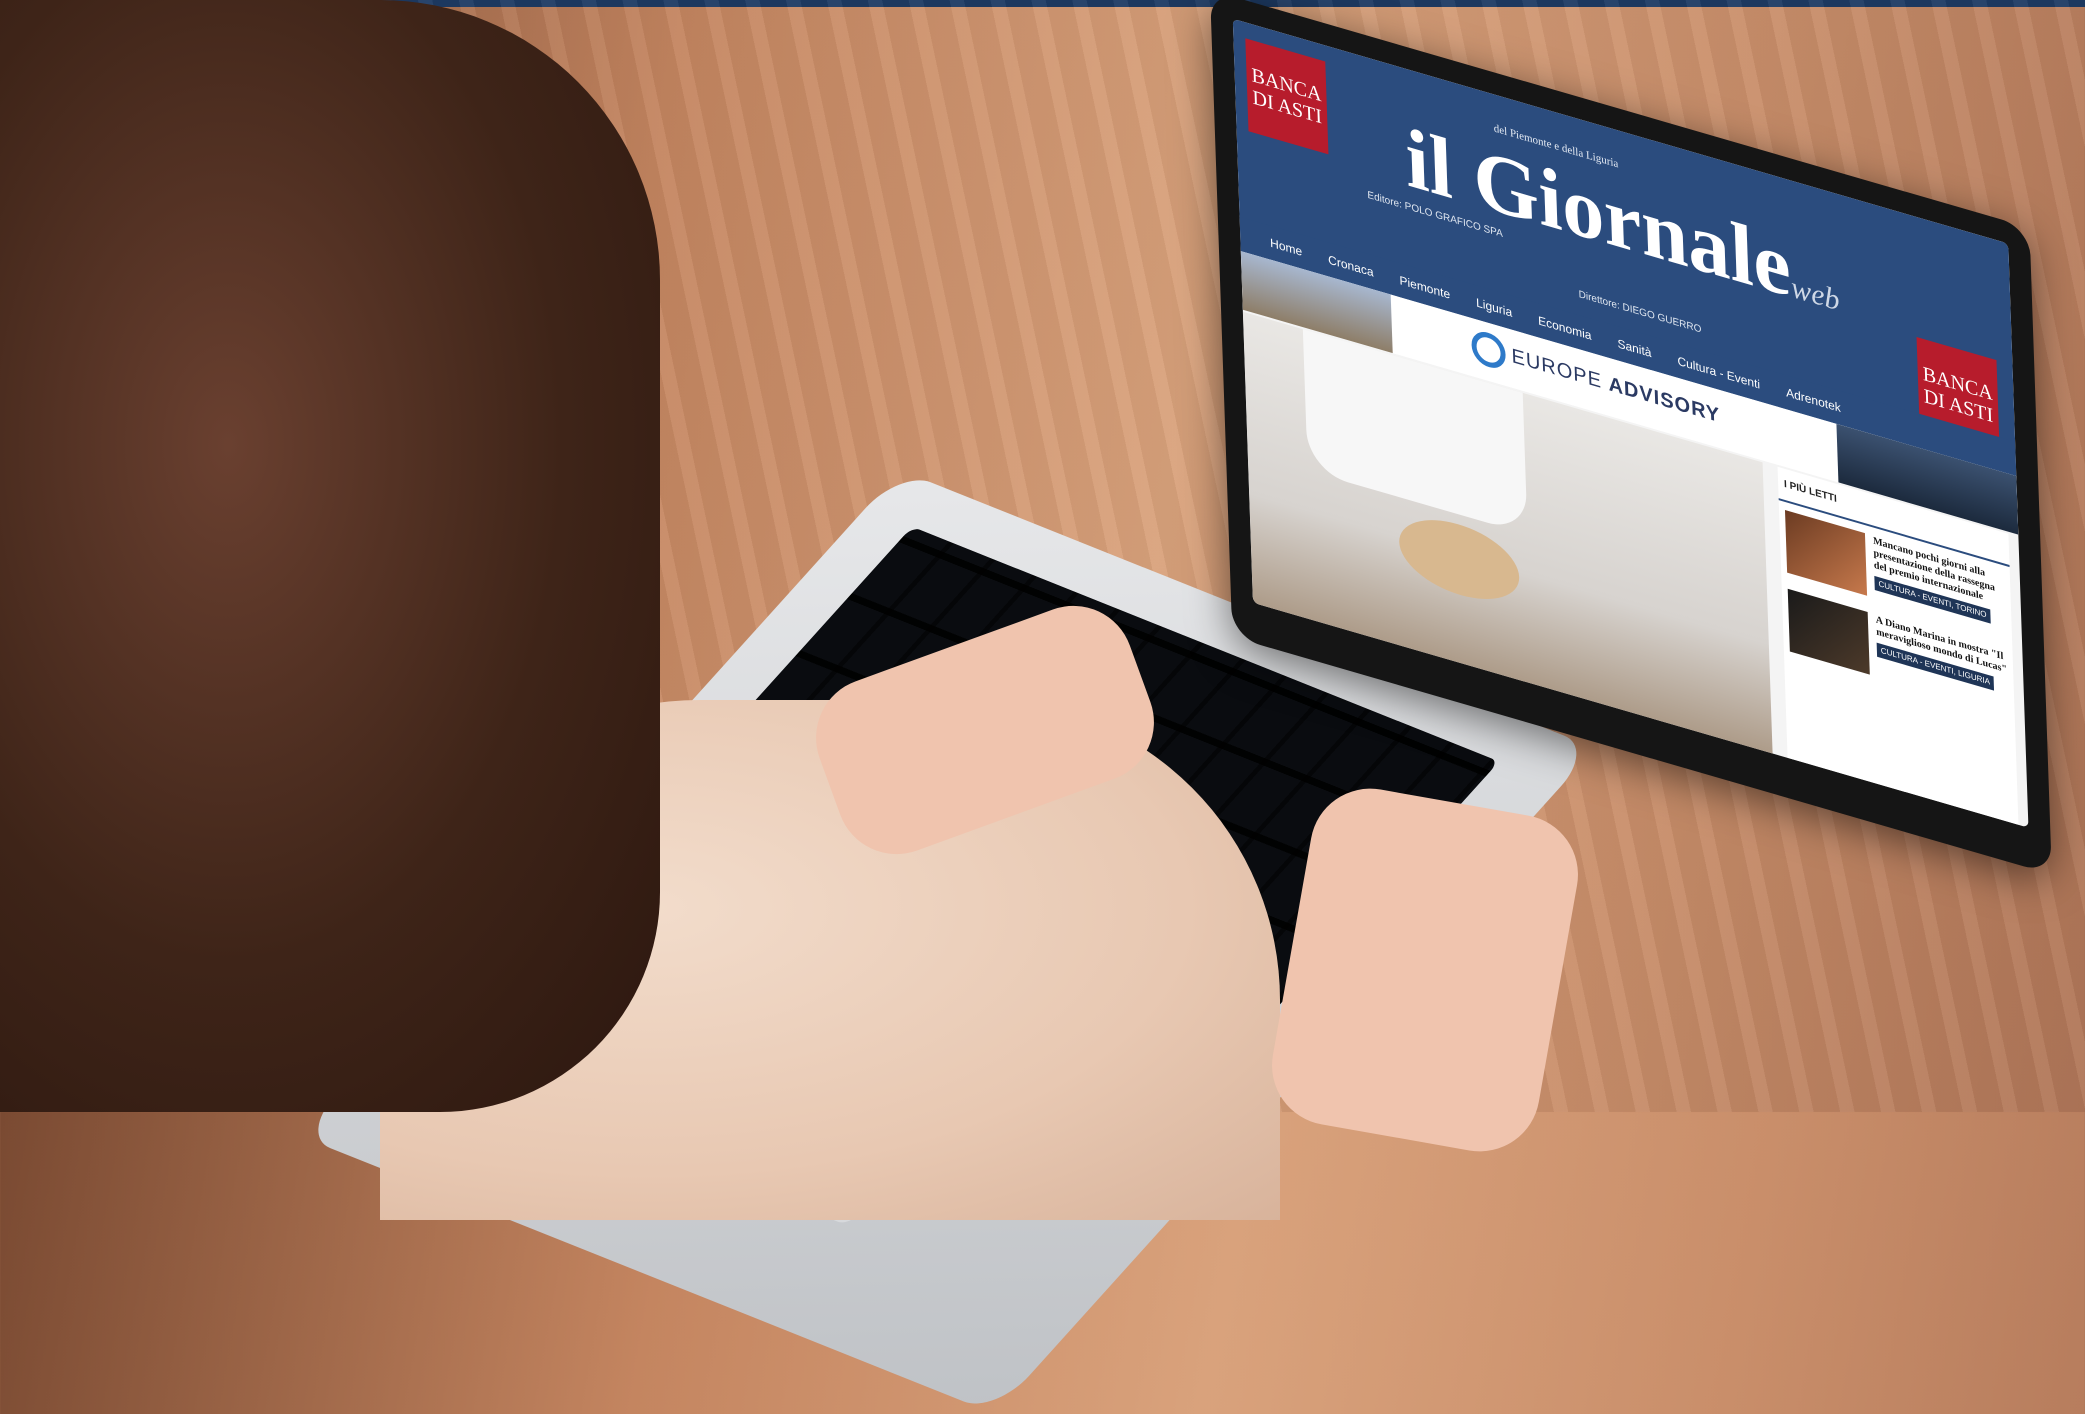 This screenshot has height=1414, width=2085. I want to click on nav-piemonte: Piemonte, so click(1424, 287).